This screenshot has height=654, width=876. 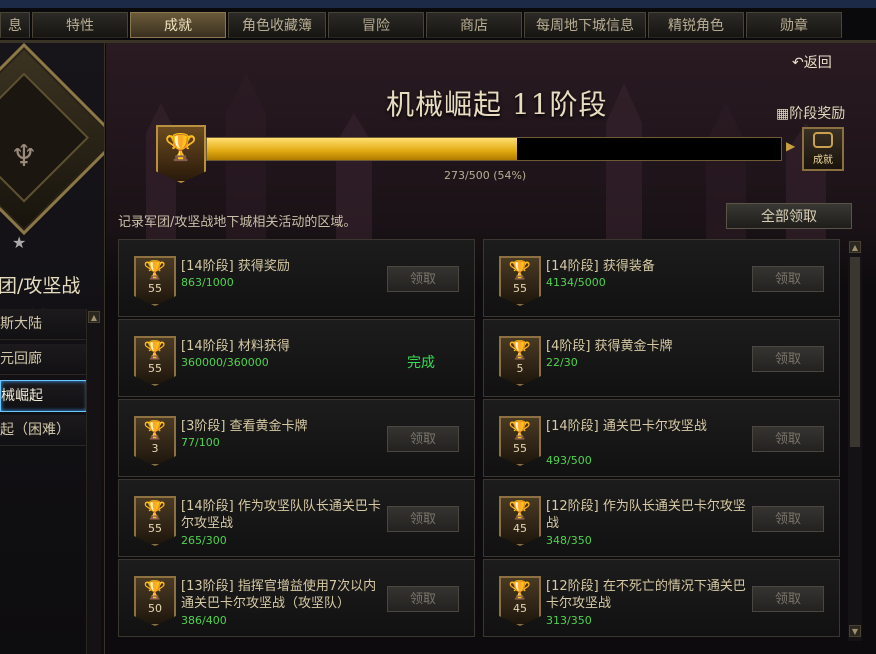 What do you see at coordinates (569, 540) in the screenshot?
I see `achievement-progress: 348/350` at bounding box center [569, 540].